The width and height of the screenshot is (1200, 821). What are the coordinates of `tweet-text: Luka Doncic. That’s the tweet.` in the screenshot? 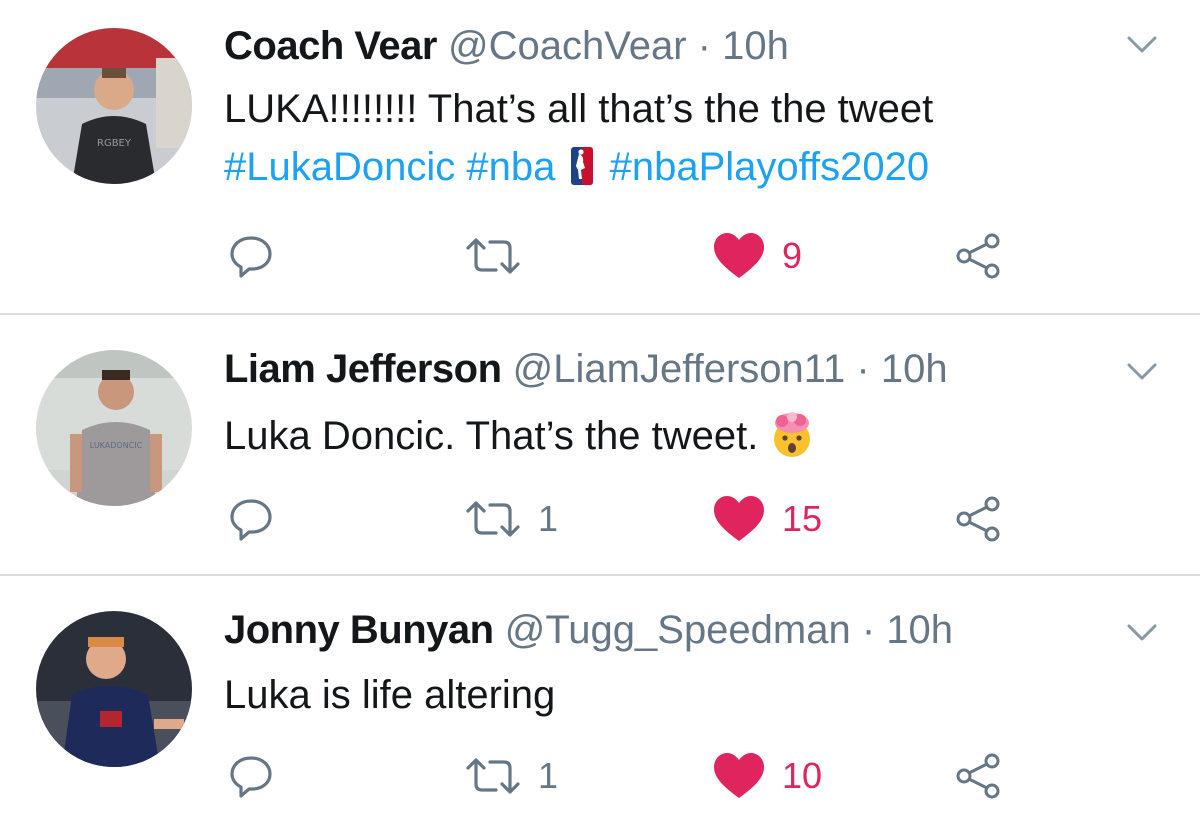 It's located at (520, 436).